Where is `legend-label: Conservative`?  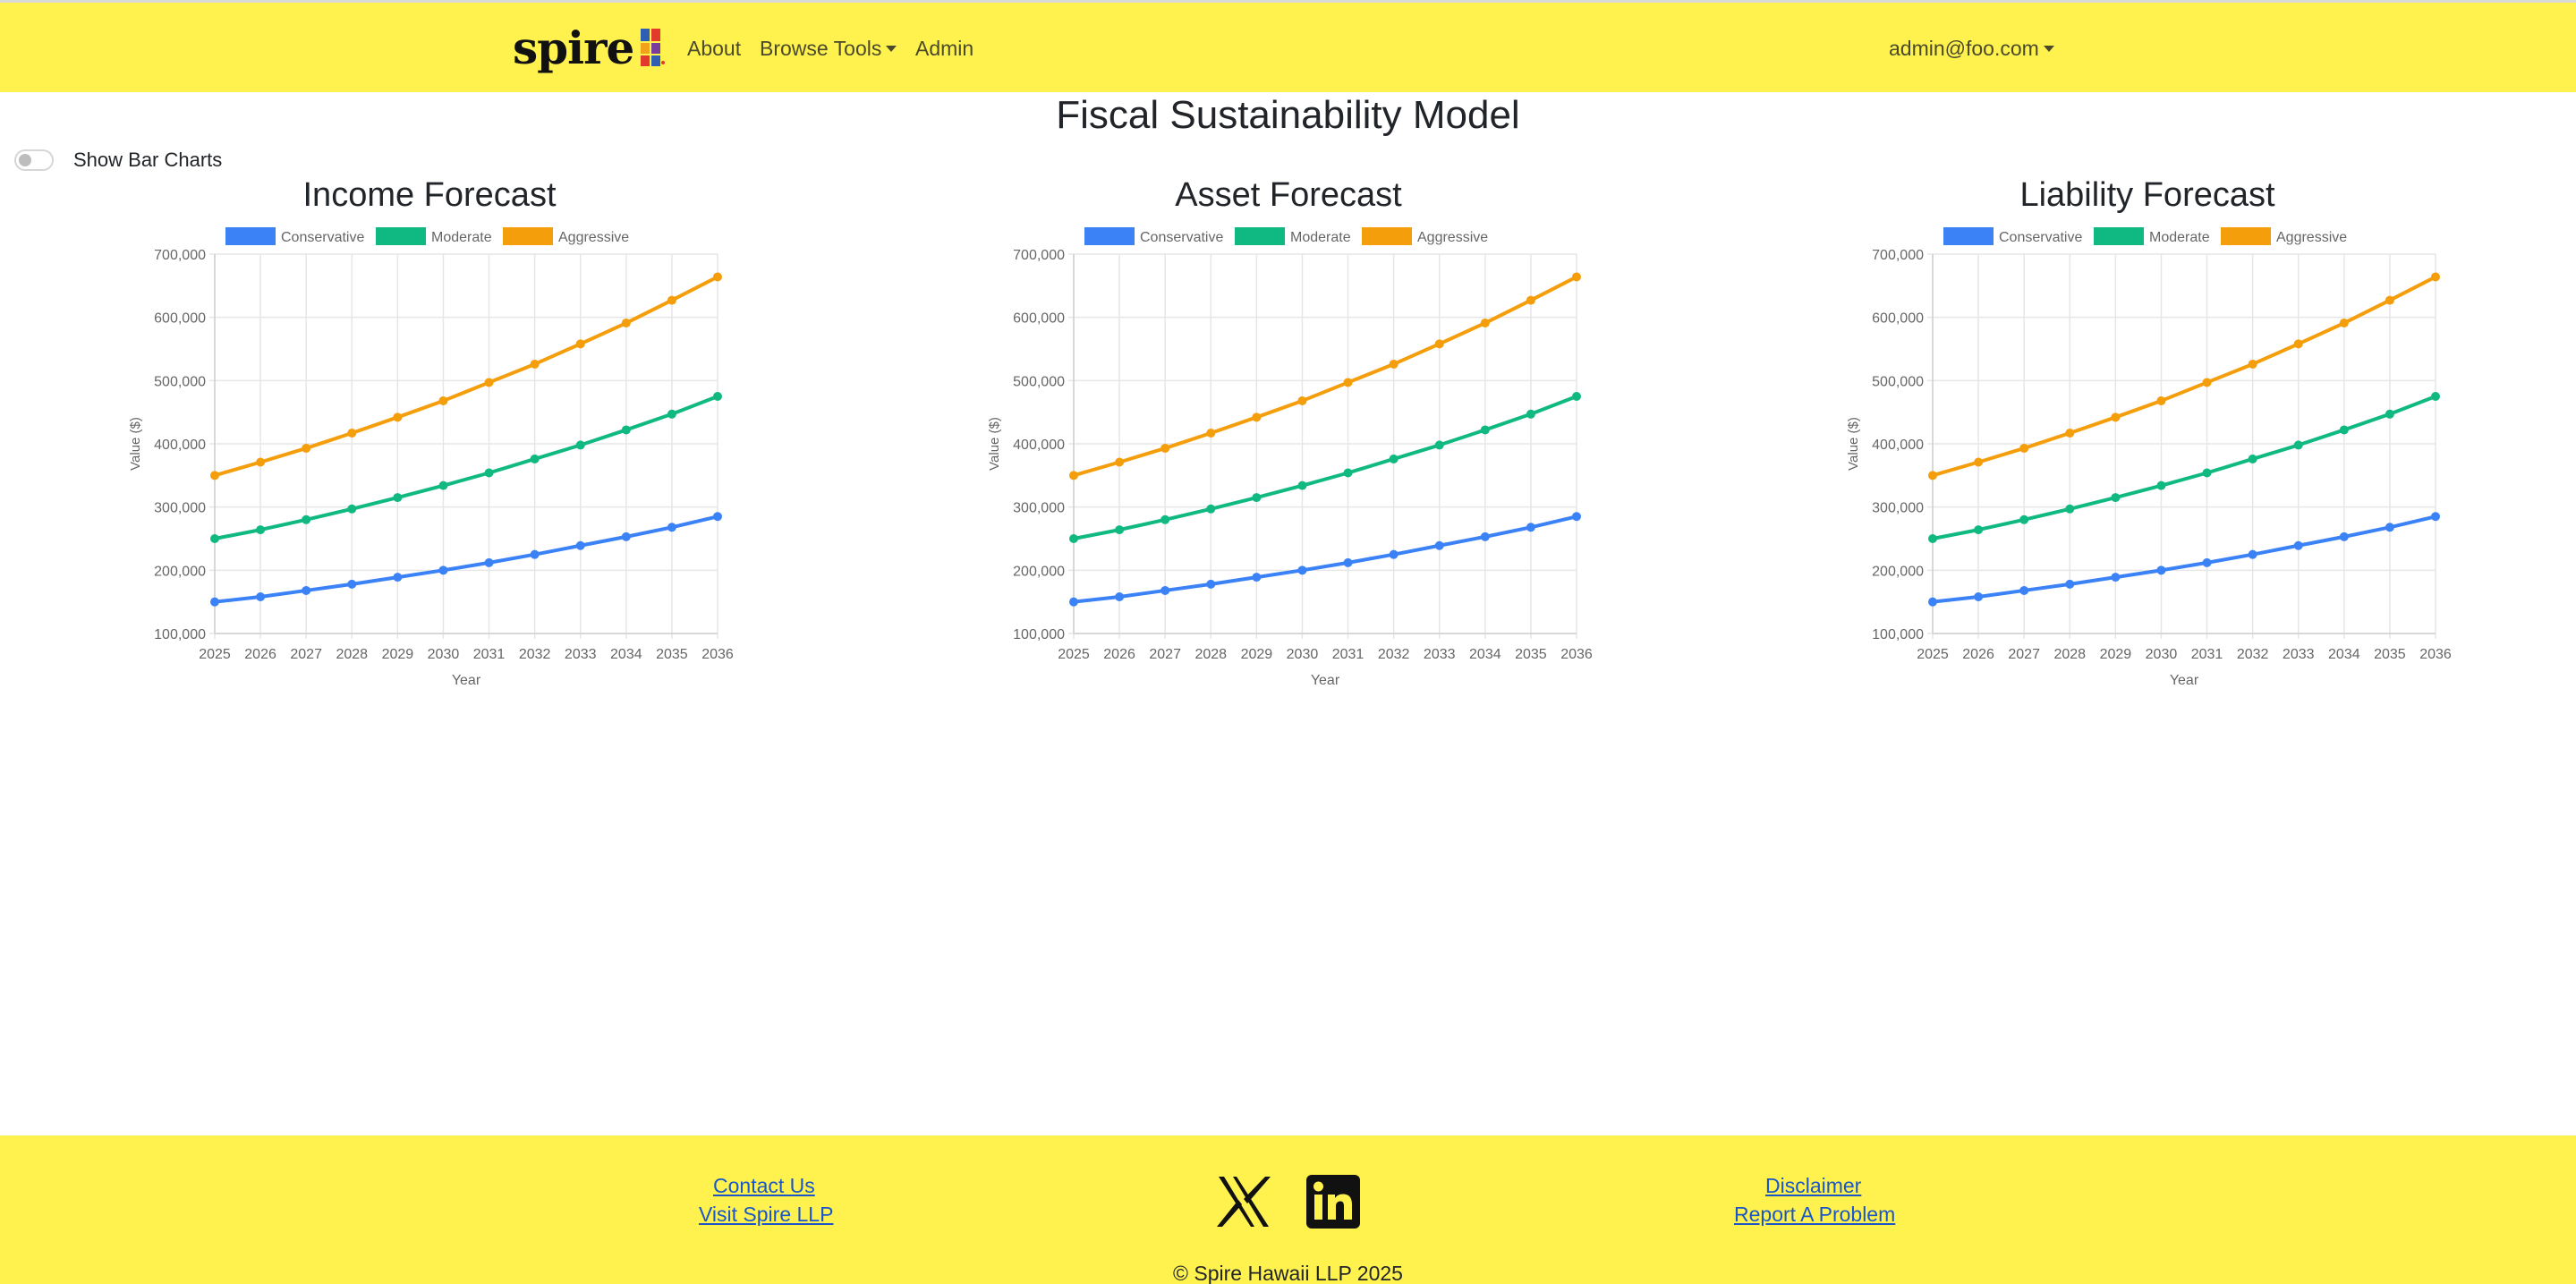
legend-label: Conservative is located at coordinates (322, 237).